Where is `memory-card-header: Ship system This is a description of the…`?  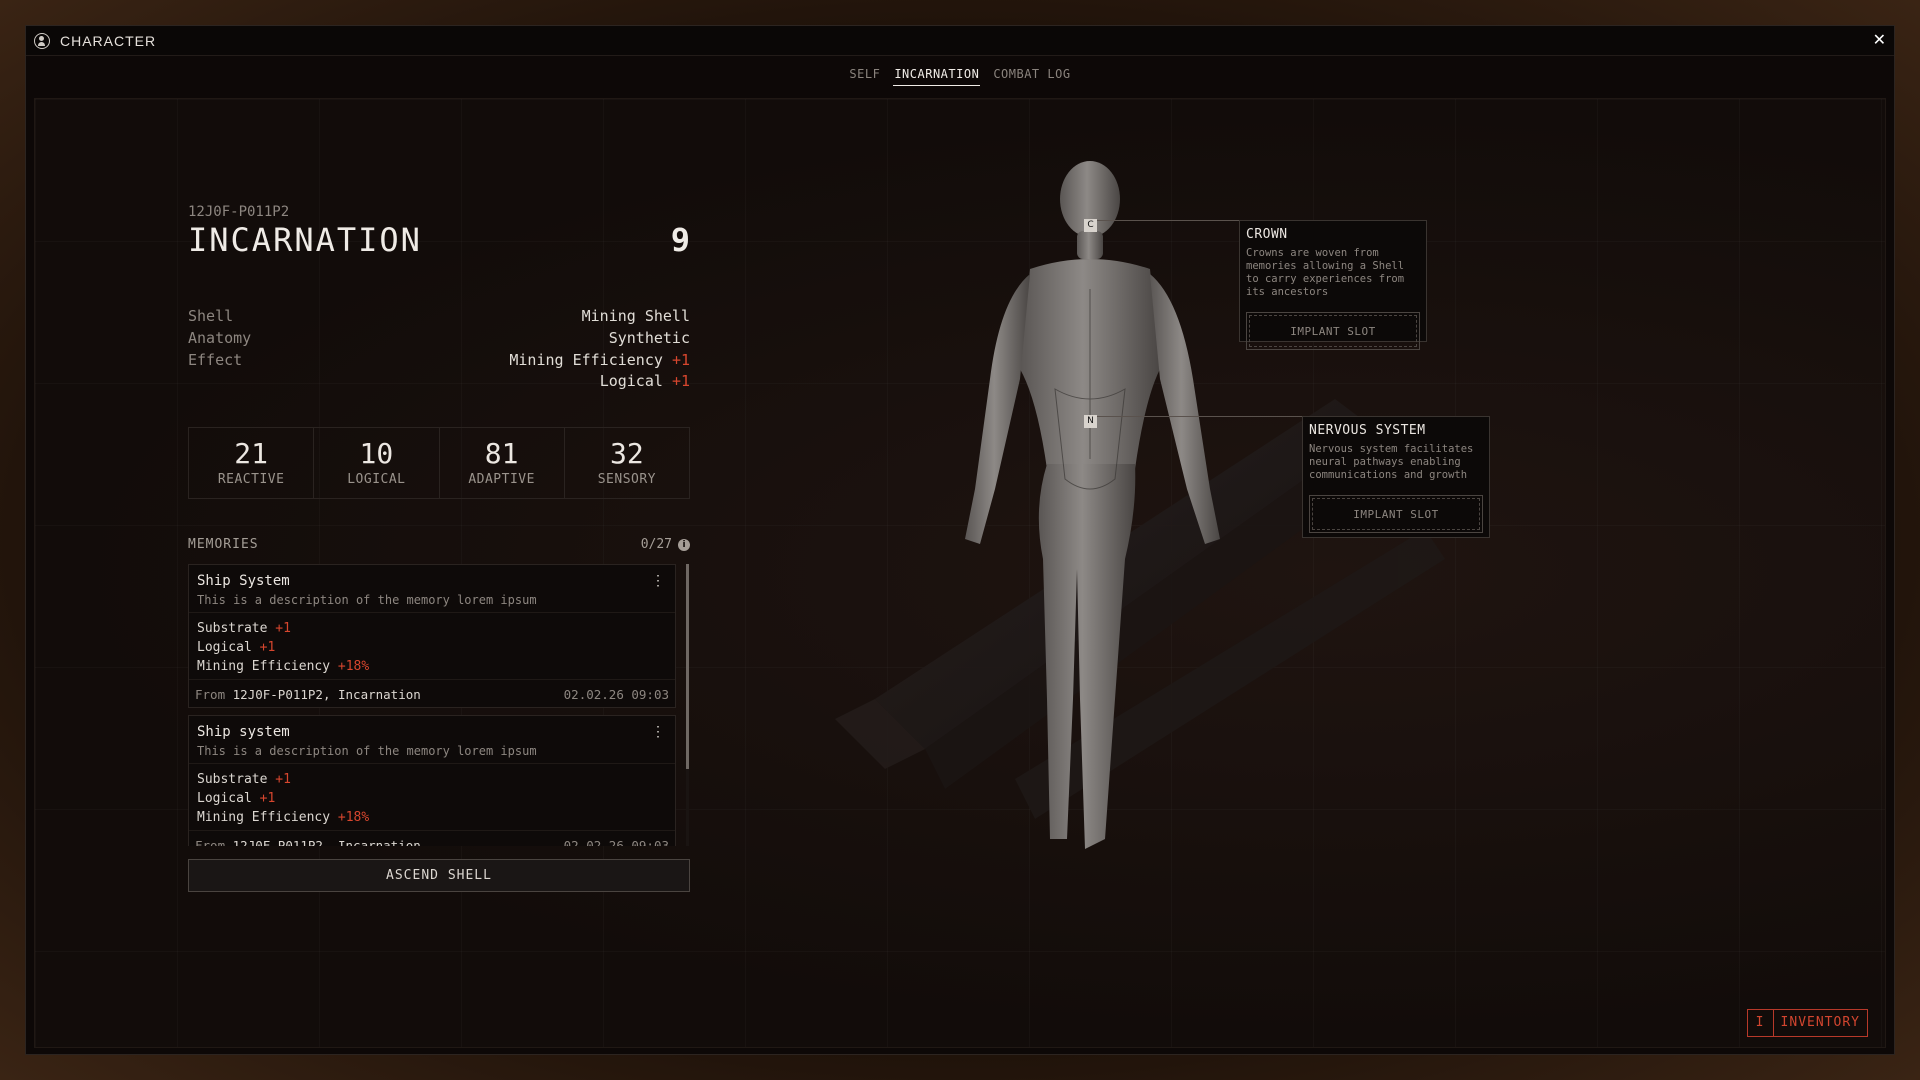
memory-card-header: Ship system This is a description of the… is located at coordinates (432, 740).